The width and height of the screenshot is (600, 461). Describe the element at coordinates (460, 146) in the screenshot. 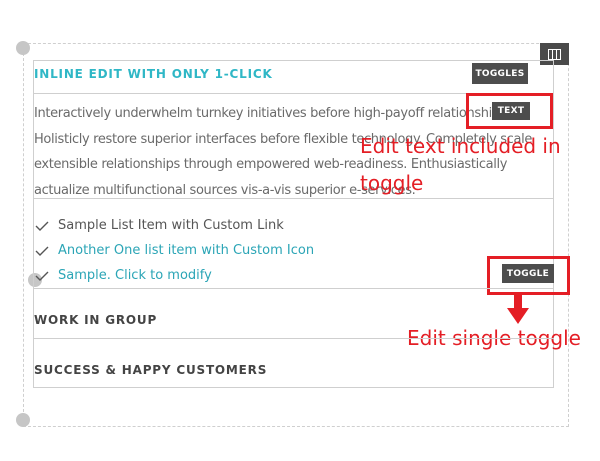

I see `annotation-edit-text-line1: Edit text included in` at that location.